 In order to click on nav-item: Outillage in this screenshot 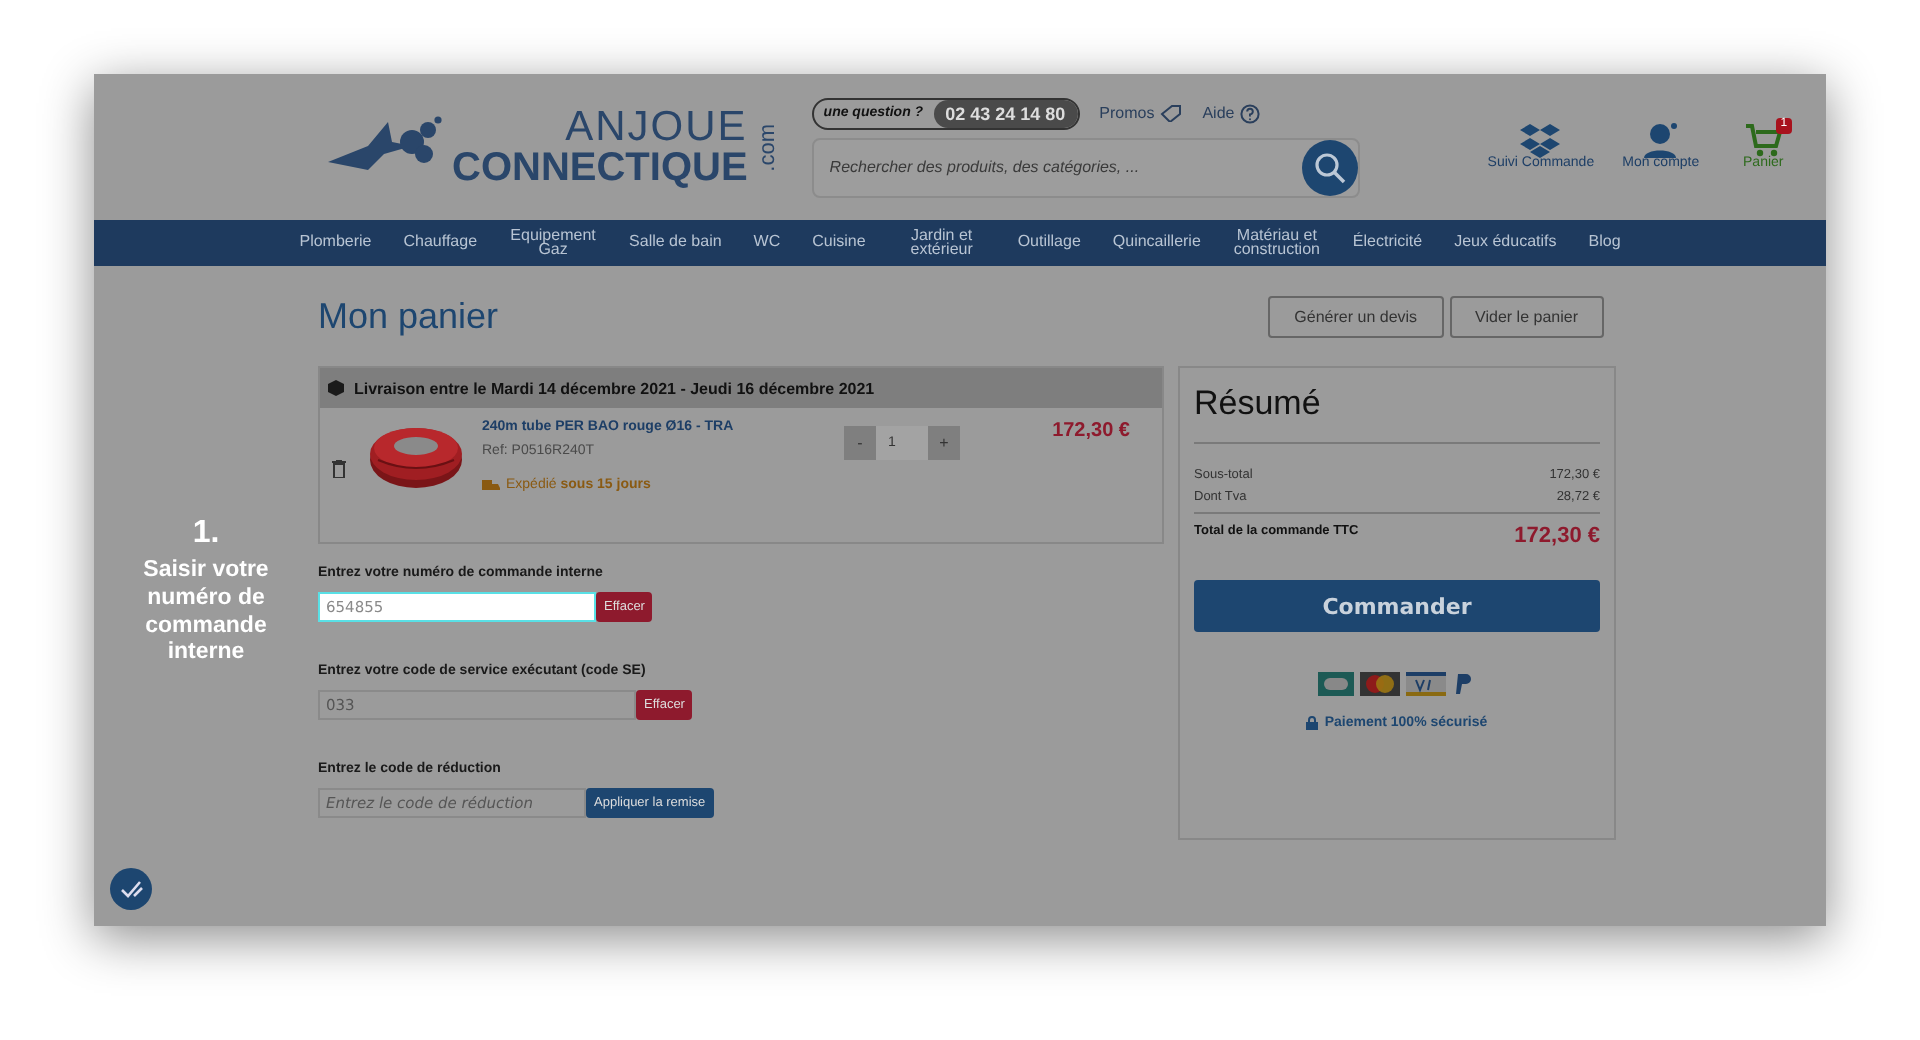, I will do `click(1049, 243)`.